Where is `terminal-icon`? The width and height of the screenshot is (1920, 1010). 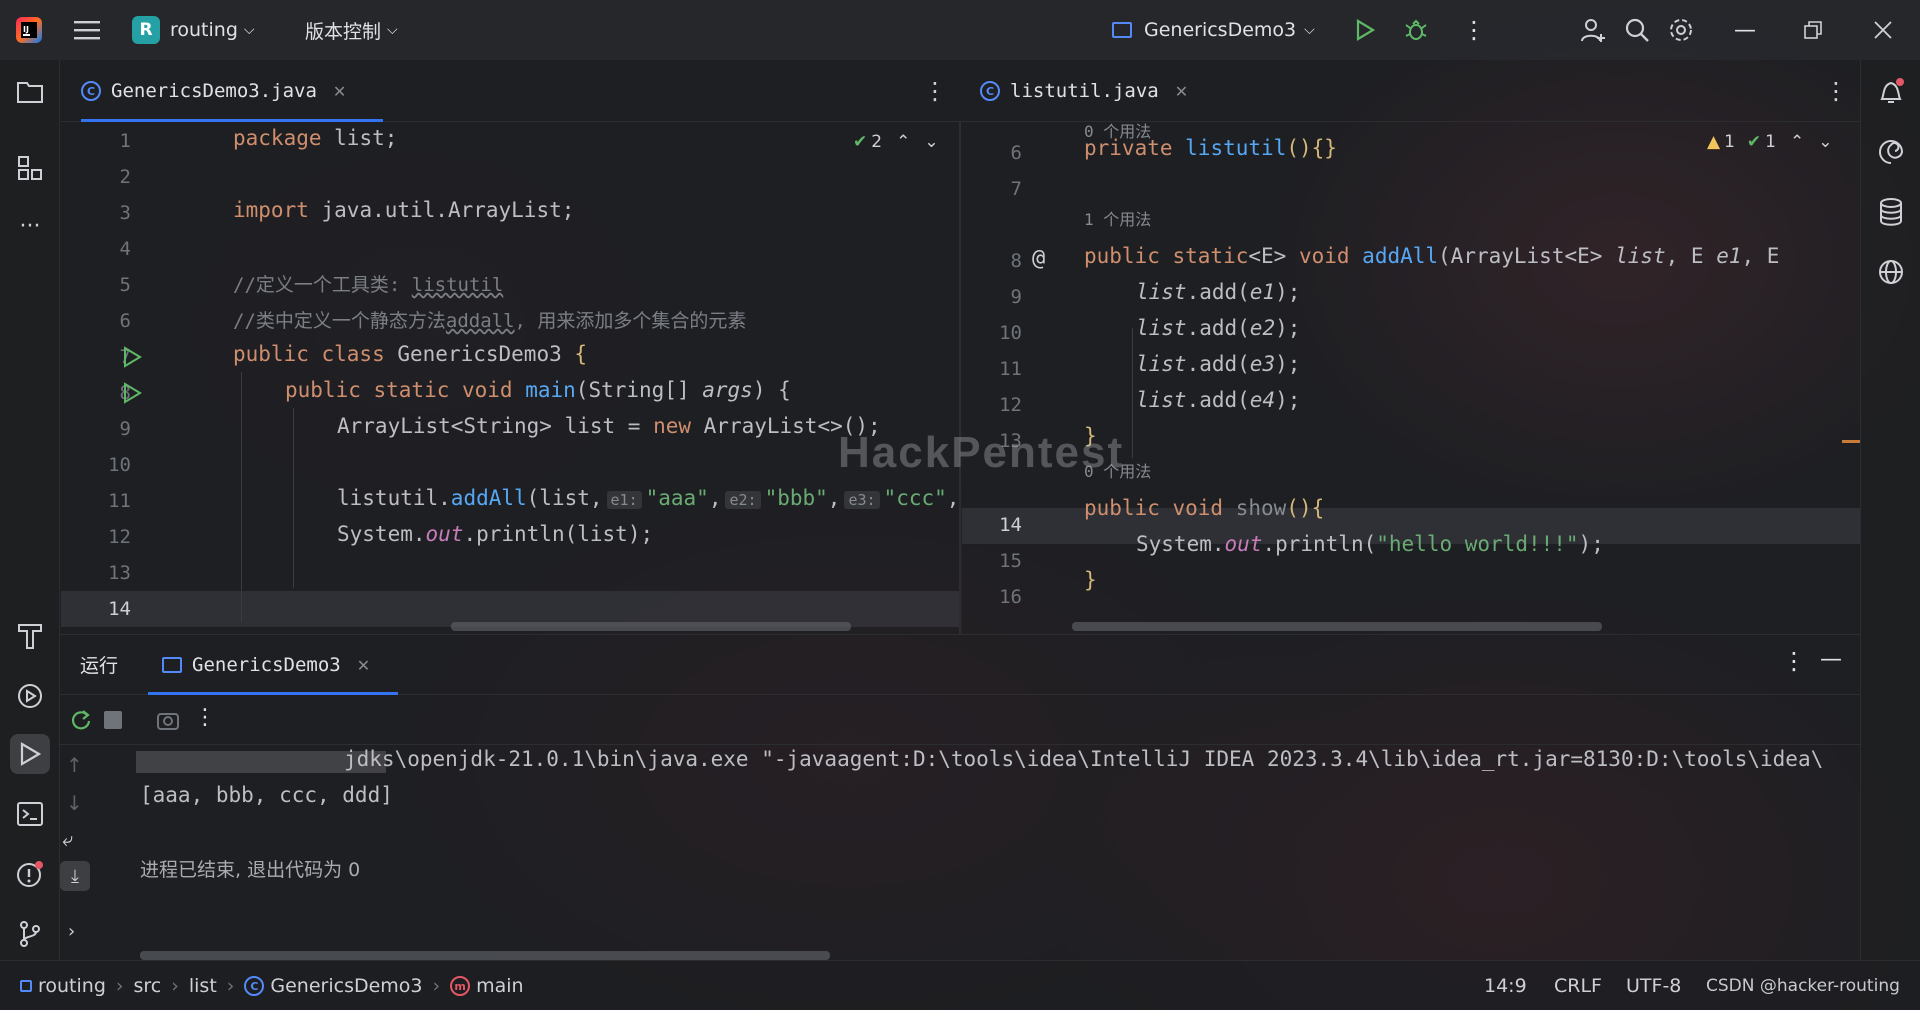 terminal-icon is located at coordinates (30, 814).